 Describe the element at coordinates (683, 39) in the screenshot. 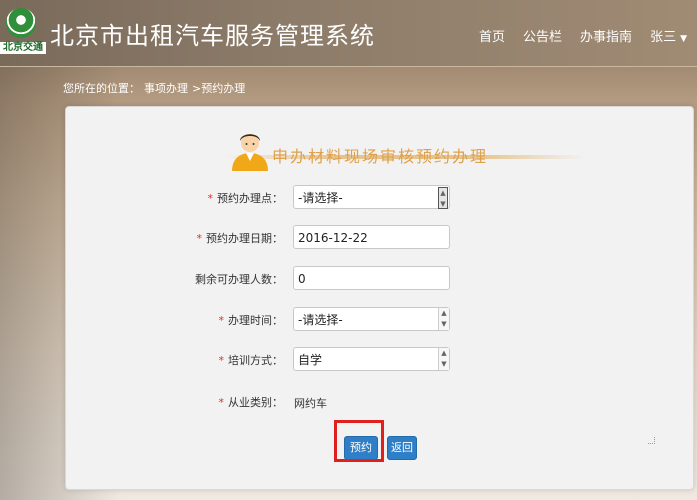

I see `chevron-down-icon: ▼` at that location.